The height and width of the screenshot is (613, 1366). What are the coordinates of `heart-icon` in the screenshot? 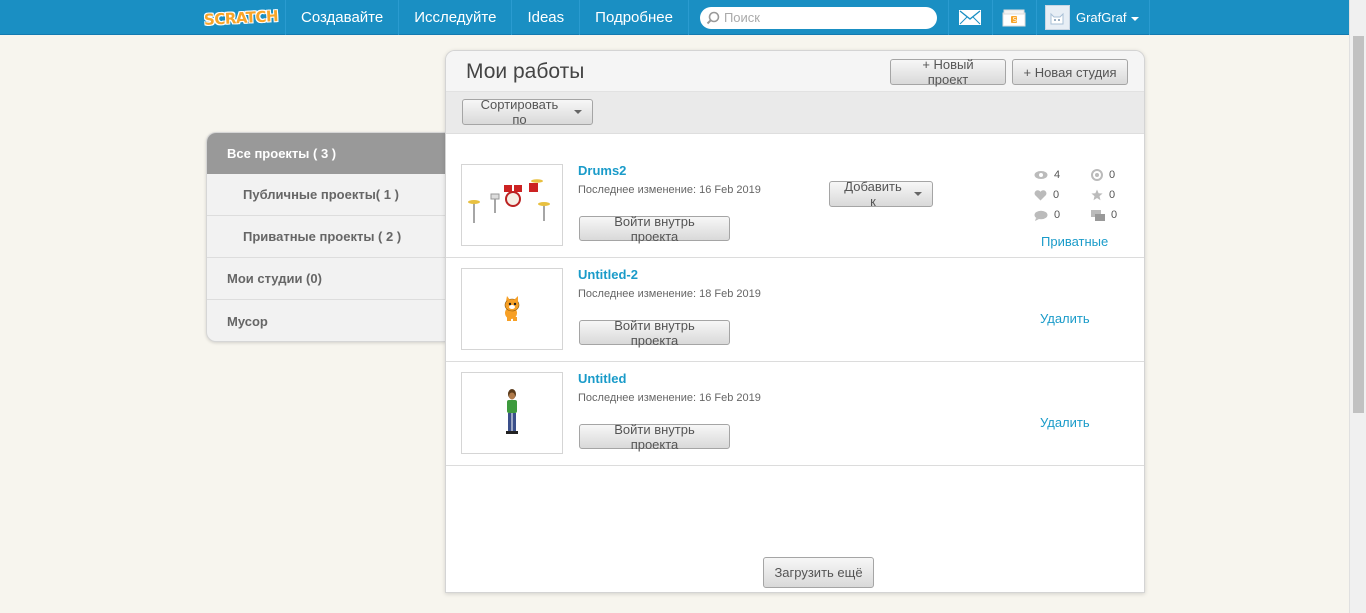 It's located at (1040, 194).